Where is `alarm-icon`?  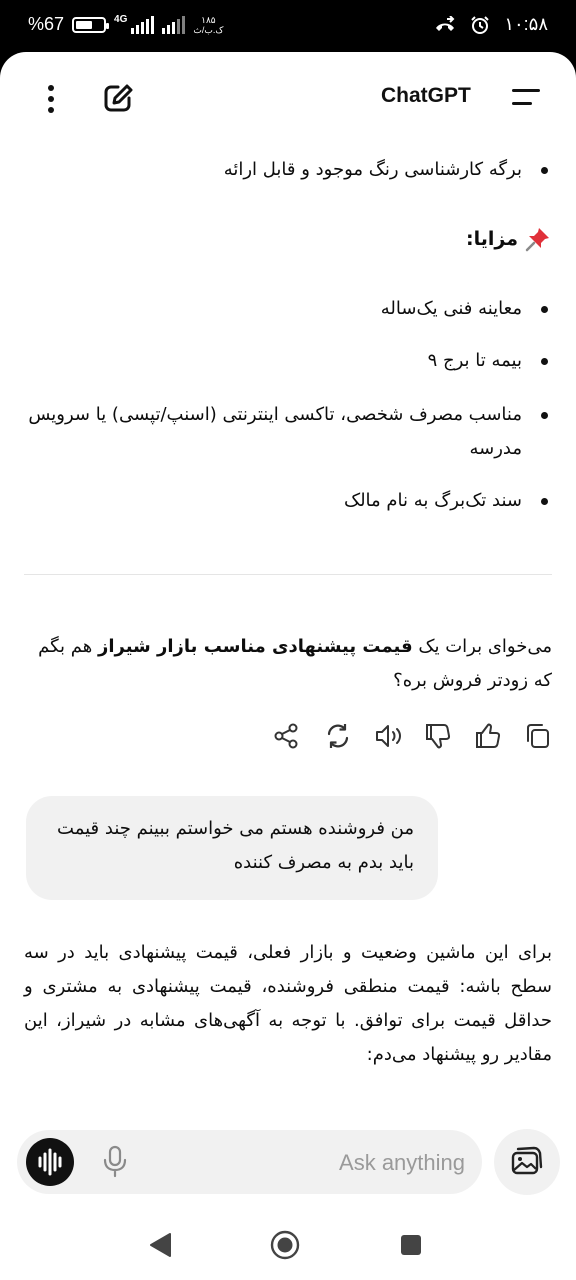 alarm-icon is located at coordinates (480, 24).